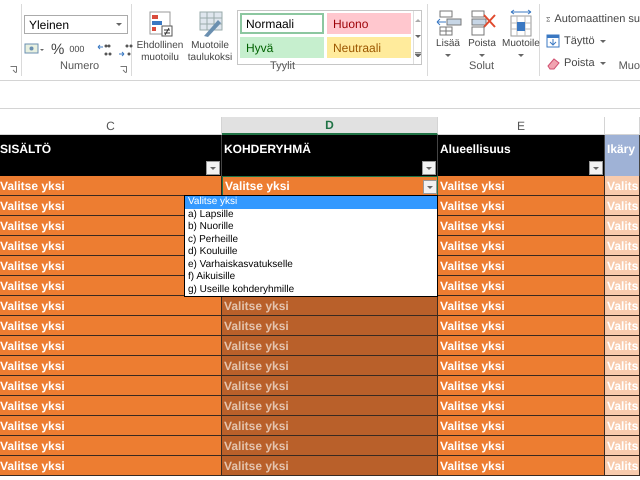  What do you see at coordinates (629, 66) in the screenshot?
I see `group-label: Muo` at bounding box center [629, 66].